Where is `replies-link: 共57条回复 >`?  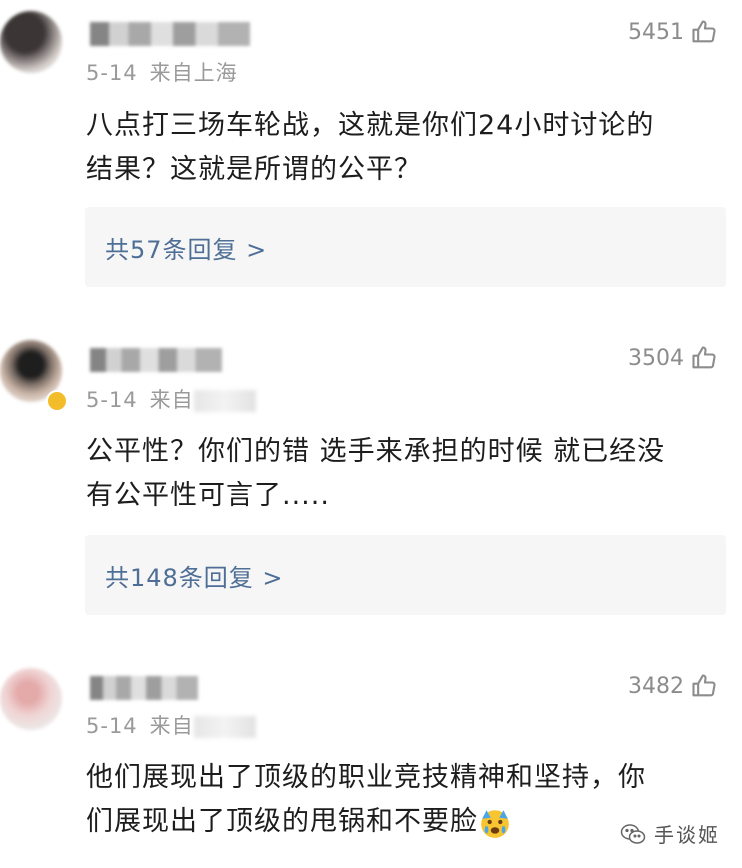
replies-link: 共57条回复 > is located at coordinates (405, 247).